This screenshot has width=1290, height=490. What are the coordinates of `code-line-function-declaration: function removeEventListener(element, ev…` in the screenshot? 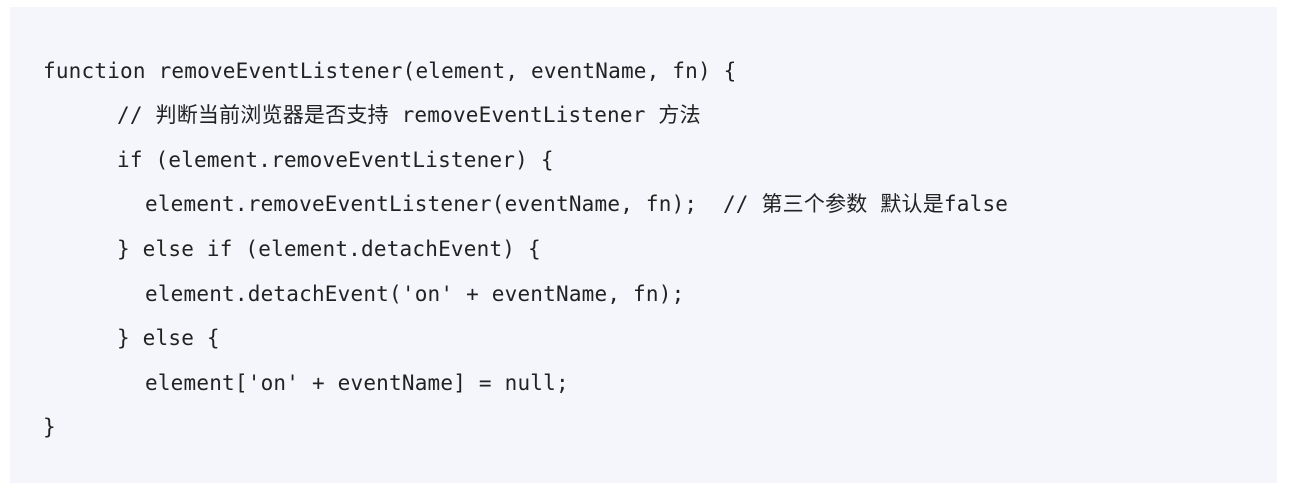 It's located at (390, 71).